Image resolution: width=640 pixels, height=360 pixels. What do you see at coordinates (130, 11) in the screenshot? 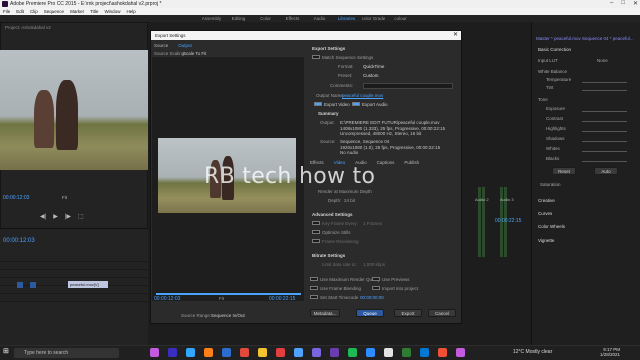
I see `menu-help: Help` at bounding box center [130, 11].